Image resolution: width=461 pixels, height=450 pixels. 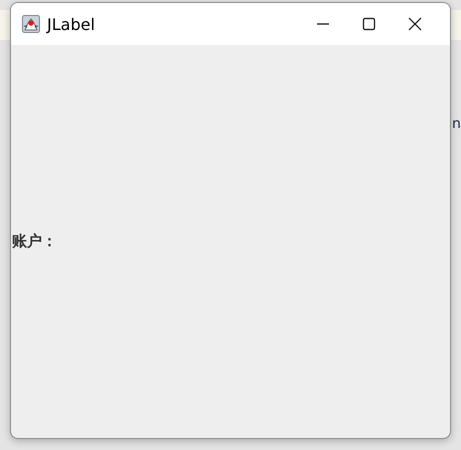 I want to click on app-icon, so click(x=31, y=24).